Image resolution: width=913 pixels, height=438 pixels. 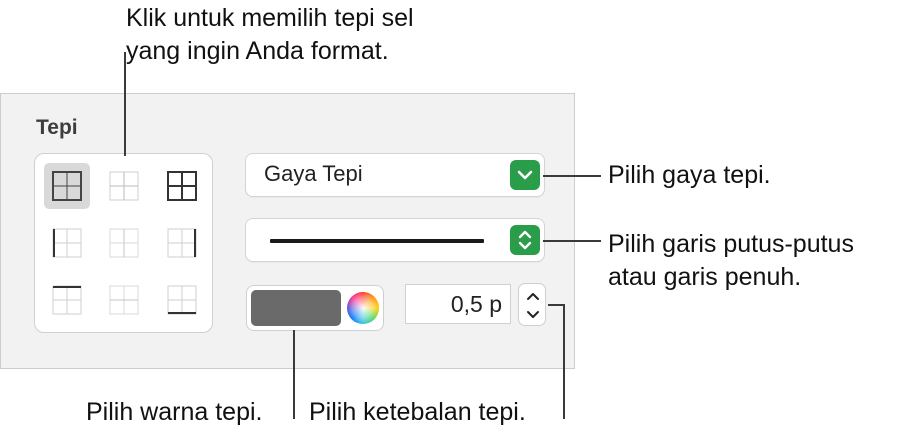 I want to click on left-border-button, so click(x=67, y=243).